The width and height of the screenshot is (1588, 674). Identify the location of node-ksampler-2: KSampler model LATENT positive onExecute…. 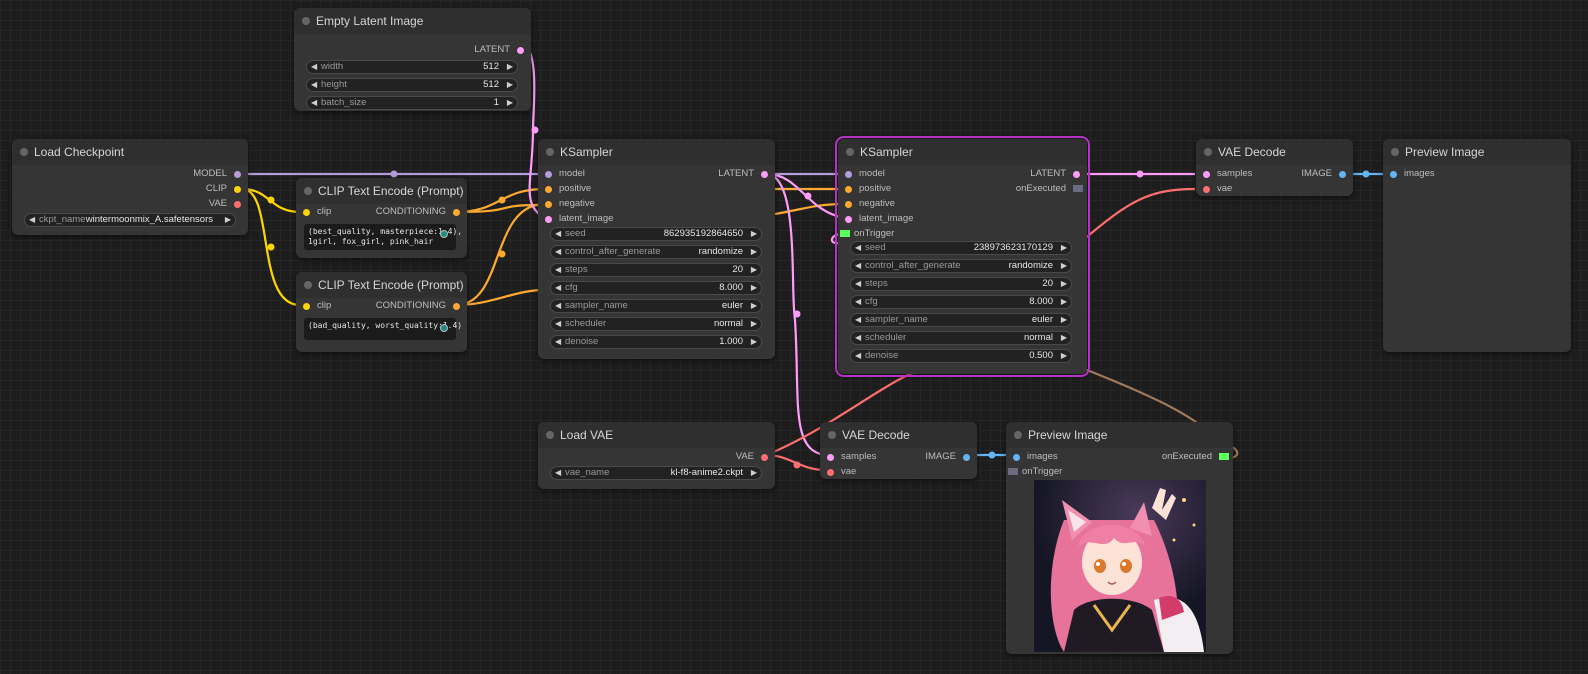
(962, 256).